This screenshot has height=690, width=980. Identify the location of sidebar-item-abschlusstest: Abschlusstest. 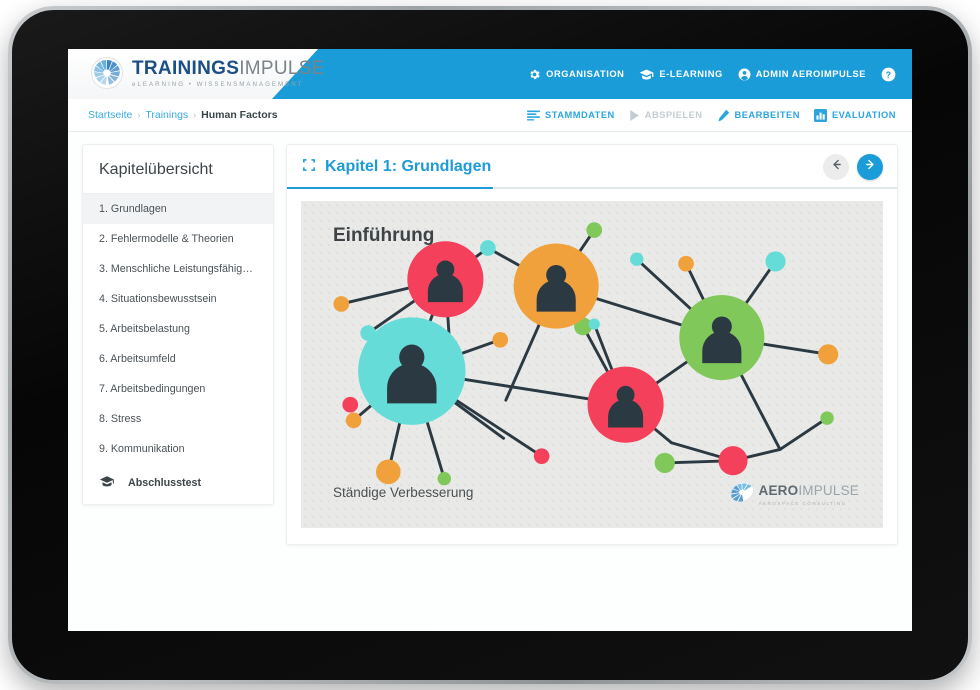
(178, 484).